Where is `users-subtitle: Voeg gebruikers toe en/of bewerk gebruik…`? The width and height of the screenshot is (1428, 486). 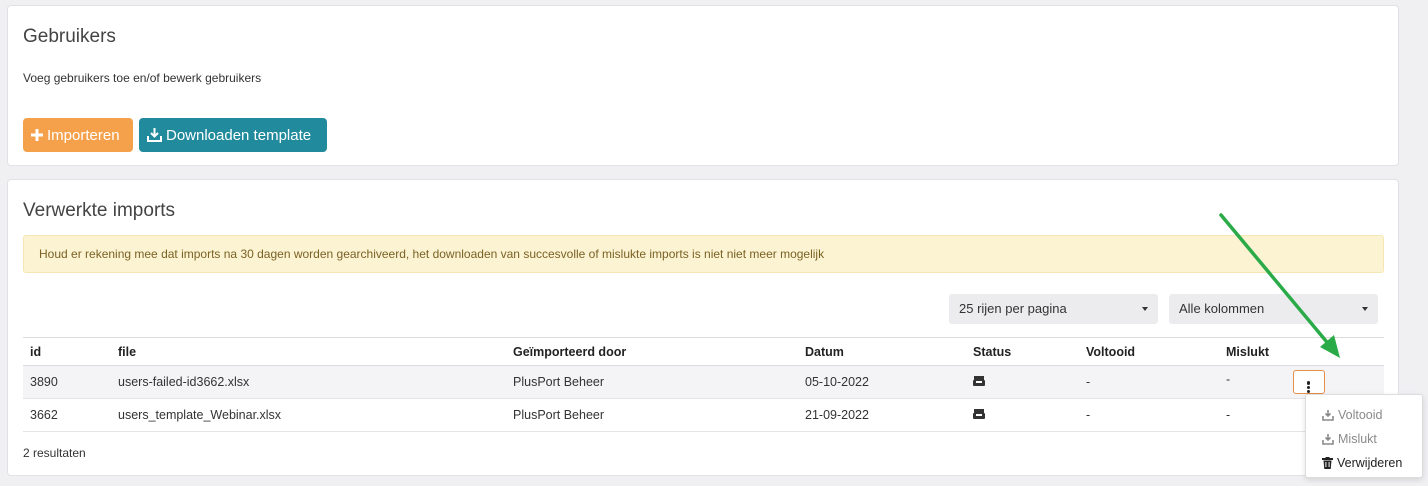 users-subtitle: Voeg gebruikers toe en/of bewerk gebruik… is located at coordinates (142, 78).